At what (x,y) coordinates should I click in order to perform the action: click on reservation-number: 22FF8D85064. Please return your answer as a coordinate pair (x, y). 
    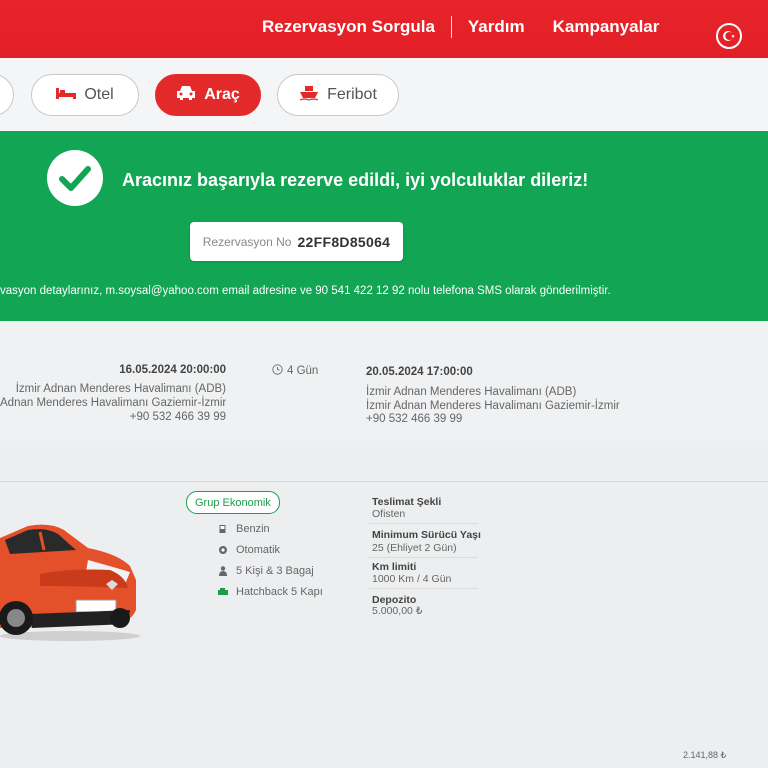
    Looking at the image, I should click on (344, 241).